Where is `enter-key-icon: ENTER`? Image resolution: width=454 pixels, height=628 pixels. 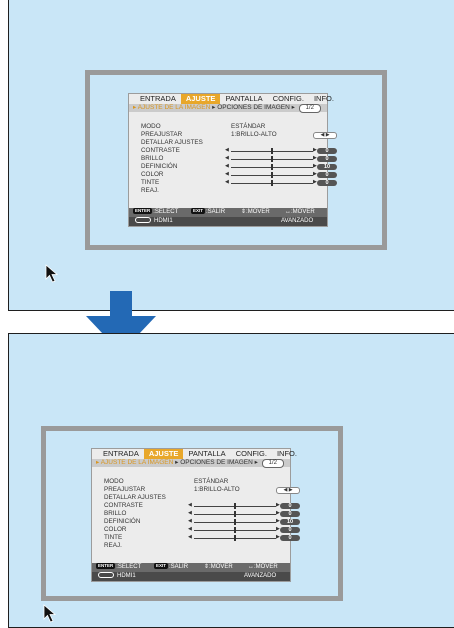
enter-key-icon: ENTER is located at coordinates (143, 211).